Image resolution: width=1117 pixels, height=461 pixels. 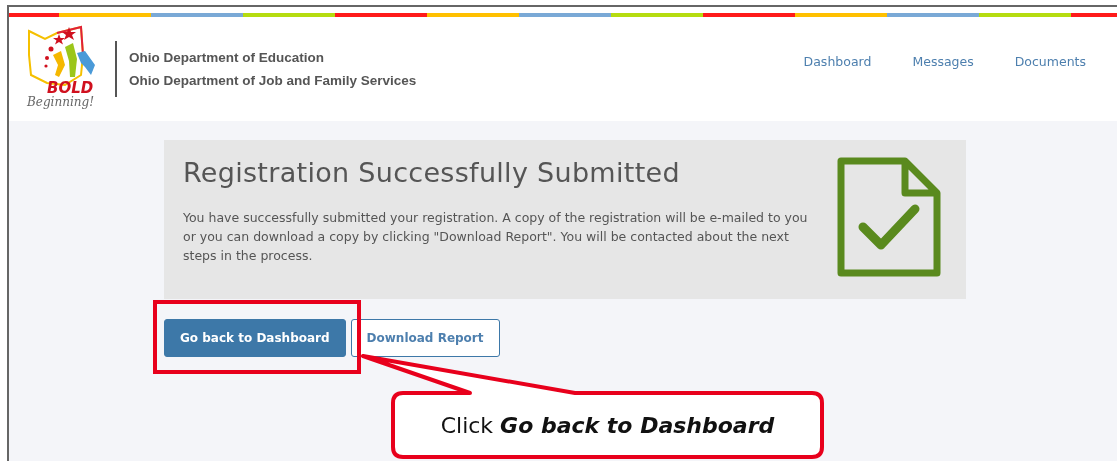 What do you see at coordinates (607, 425) in the screenshot?
I see `callout-text: Click Go back to Dashboard` at bounding box center [607, 425].